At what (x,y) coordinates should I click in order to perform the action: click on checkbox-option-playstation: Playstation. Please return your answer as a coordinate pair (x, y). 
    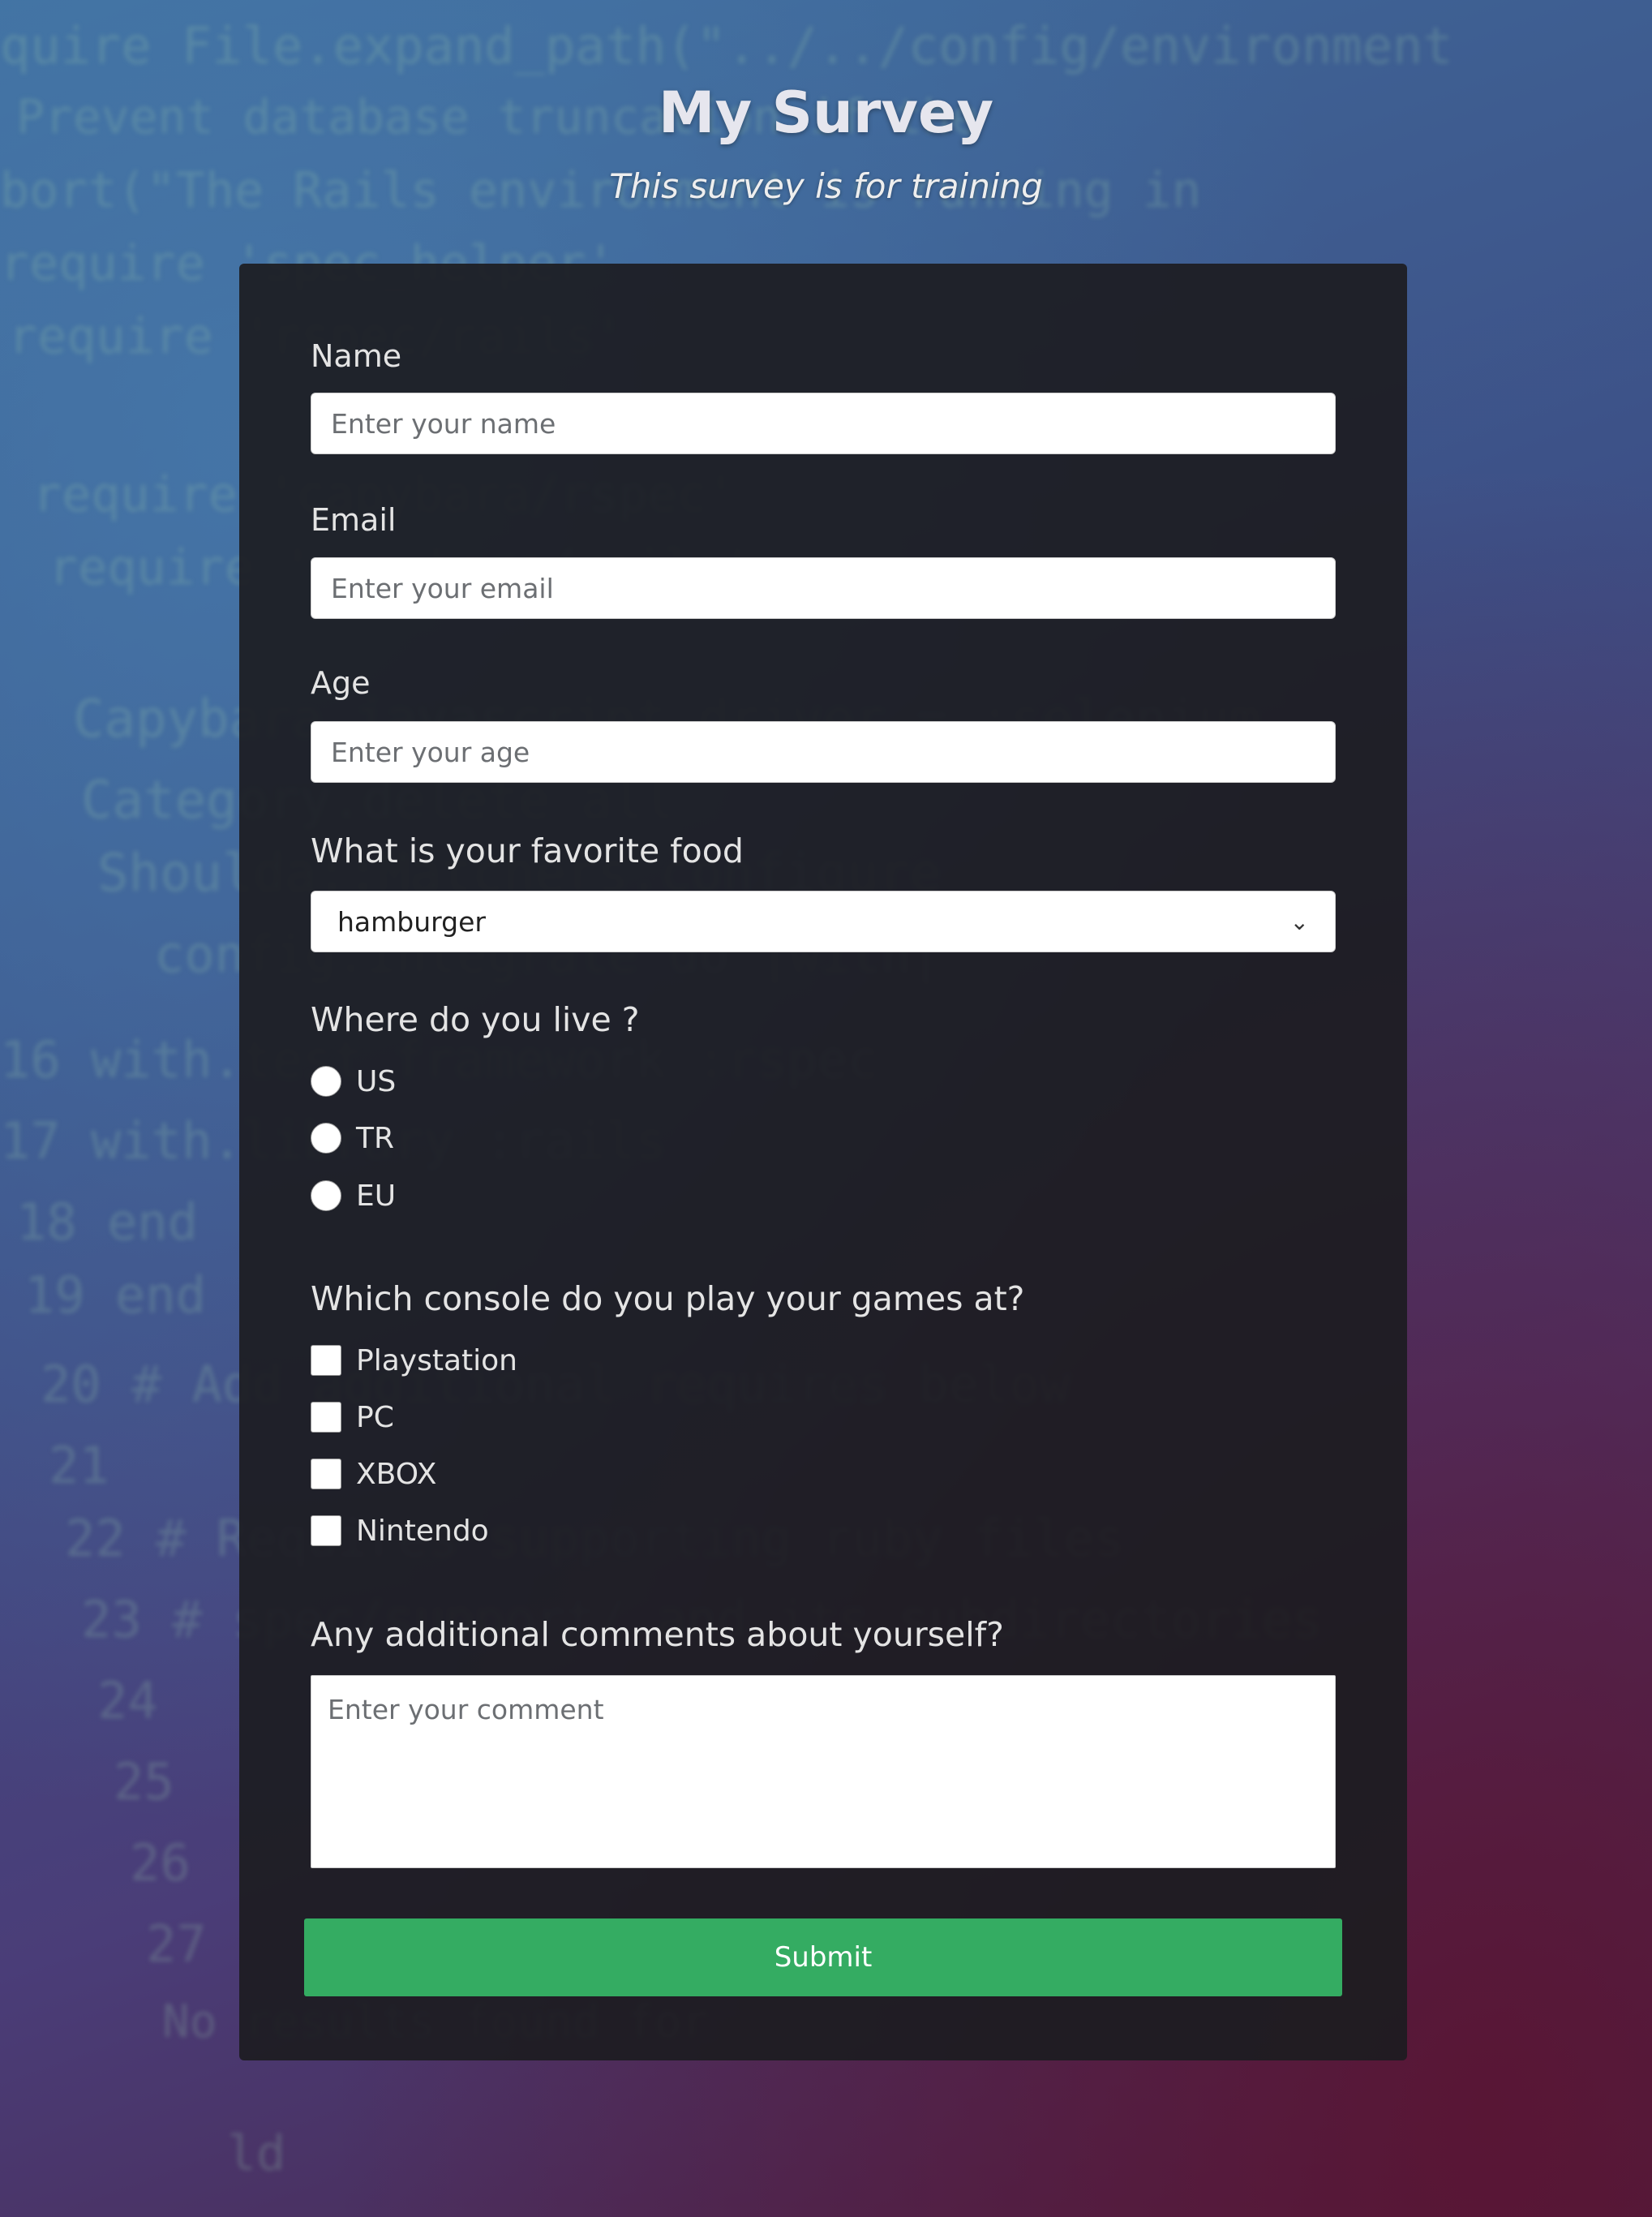
    Looking at the image, I should click on (414, 1360).